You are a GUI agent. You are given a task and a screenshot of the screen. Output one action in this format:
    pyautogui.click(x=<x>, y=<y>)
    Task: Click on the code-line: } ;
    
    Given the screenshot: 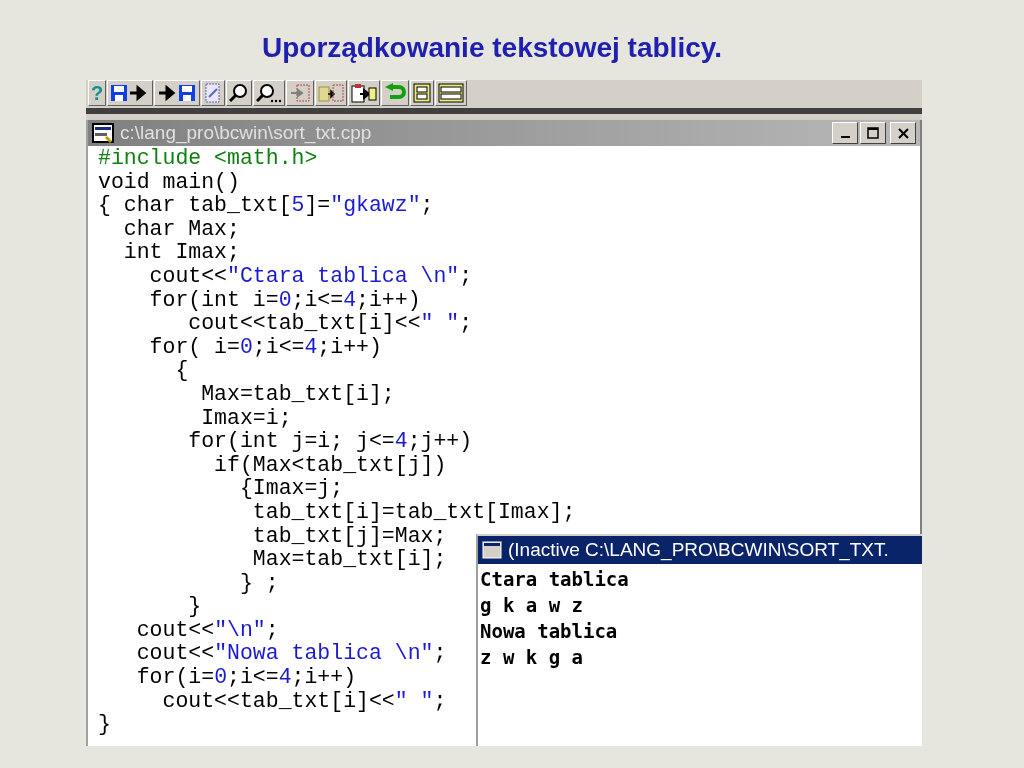 What is the action you would take?
    pyautogui.click(x=258, y=583)
    